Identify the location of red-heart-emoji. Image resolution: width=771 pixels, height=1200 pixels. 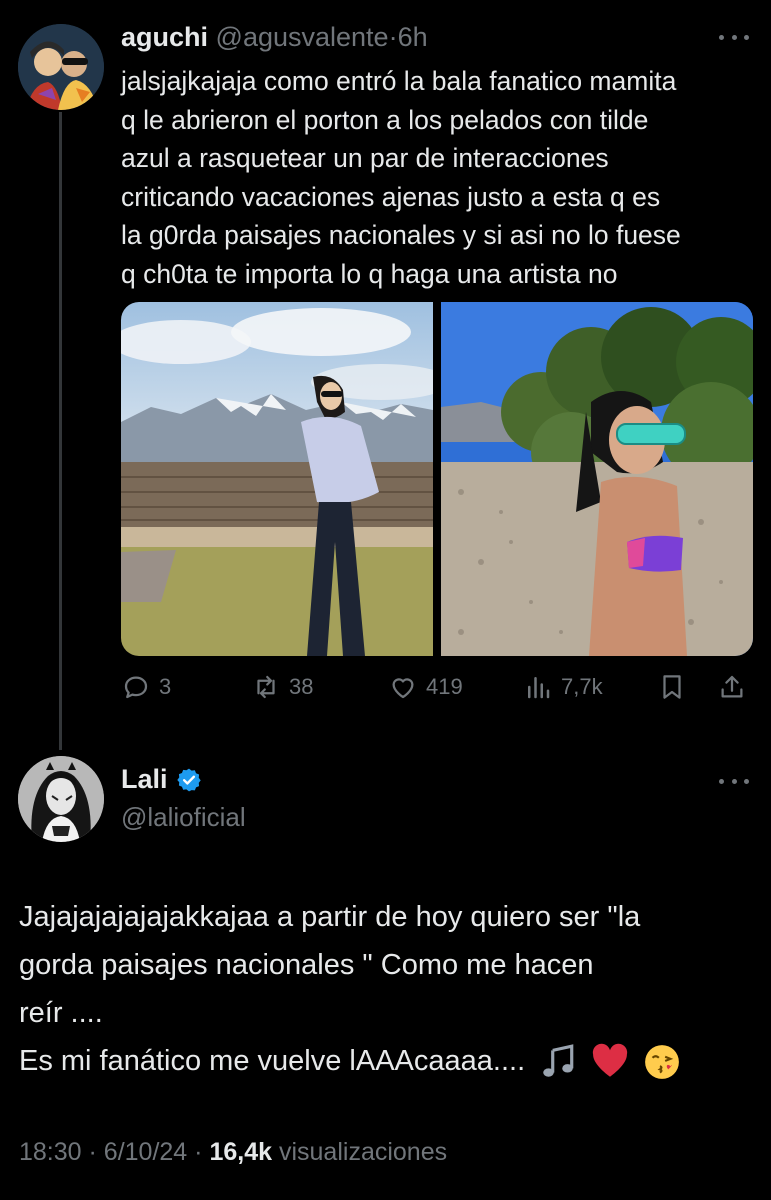
(610, 1061).